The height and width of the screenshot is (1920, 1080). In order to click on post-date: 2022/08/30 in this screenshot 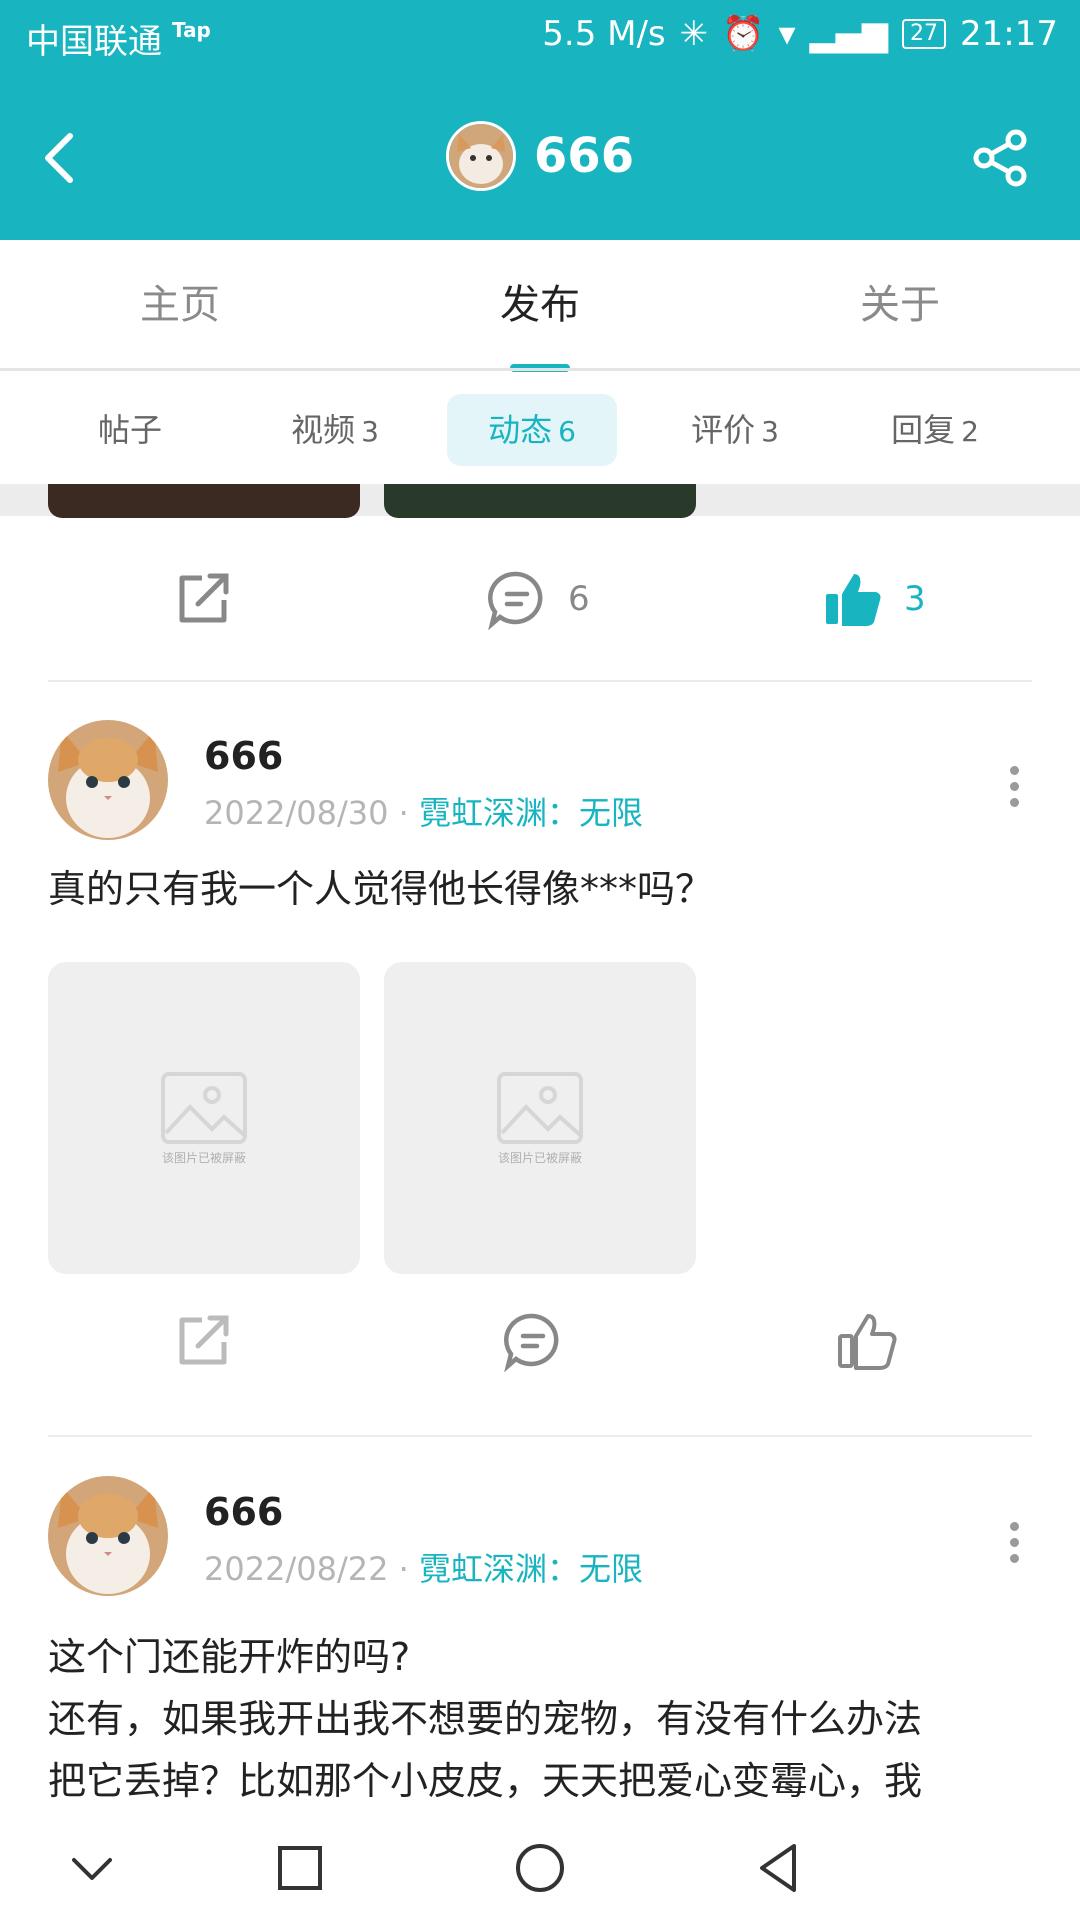, I will do `click(296, 813)`.